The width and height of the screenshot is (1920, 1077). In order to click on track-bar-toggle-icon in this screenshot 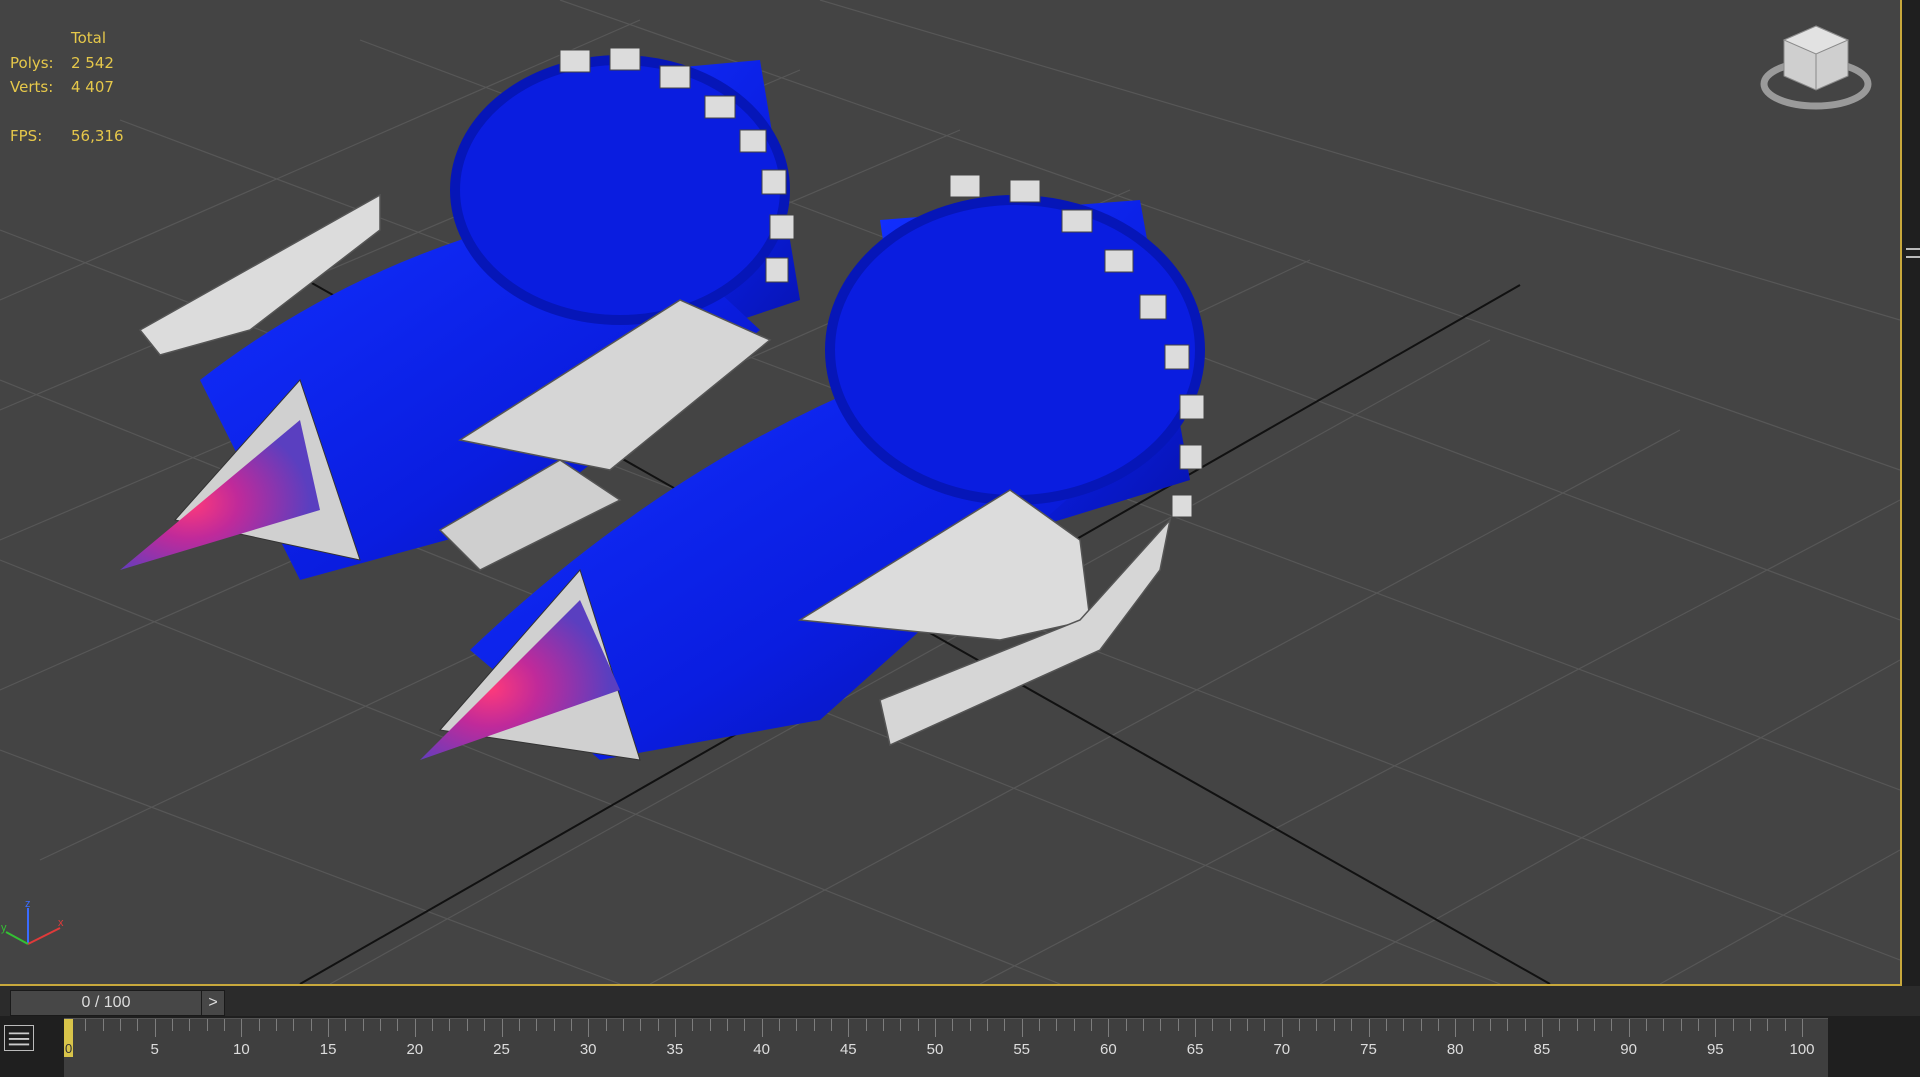, I will do `click(19, 1038)`.